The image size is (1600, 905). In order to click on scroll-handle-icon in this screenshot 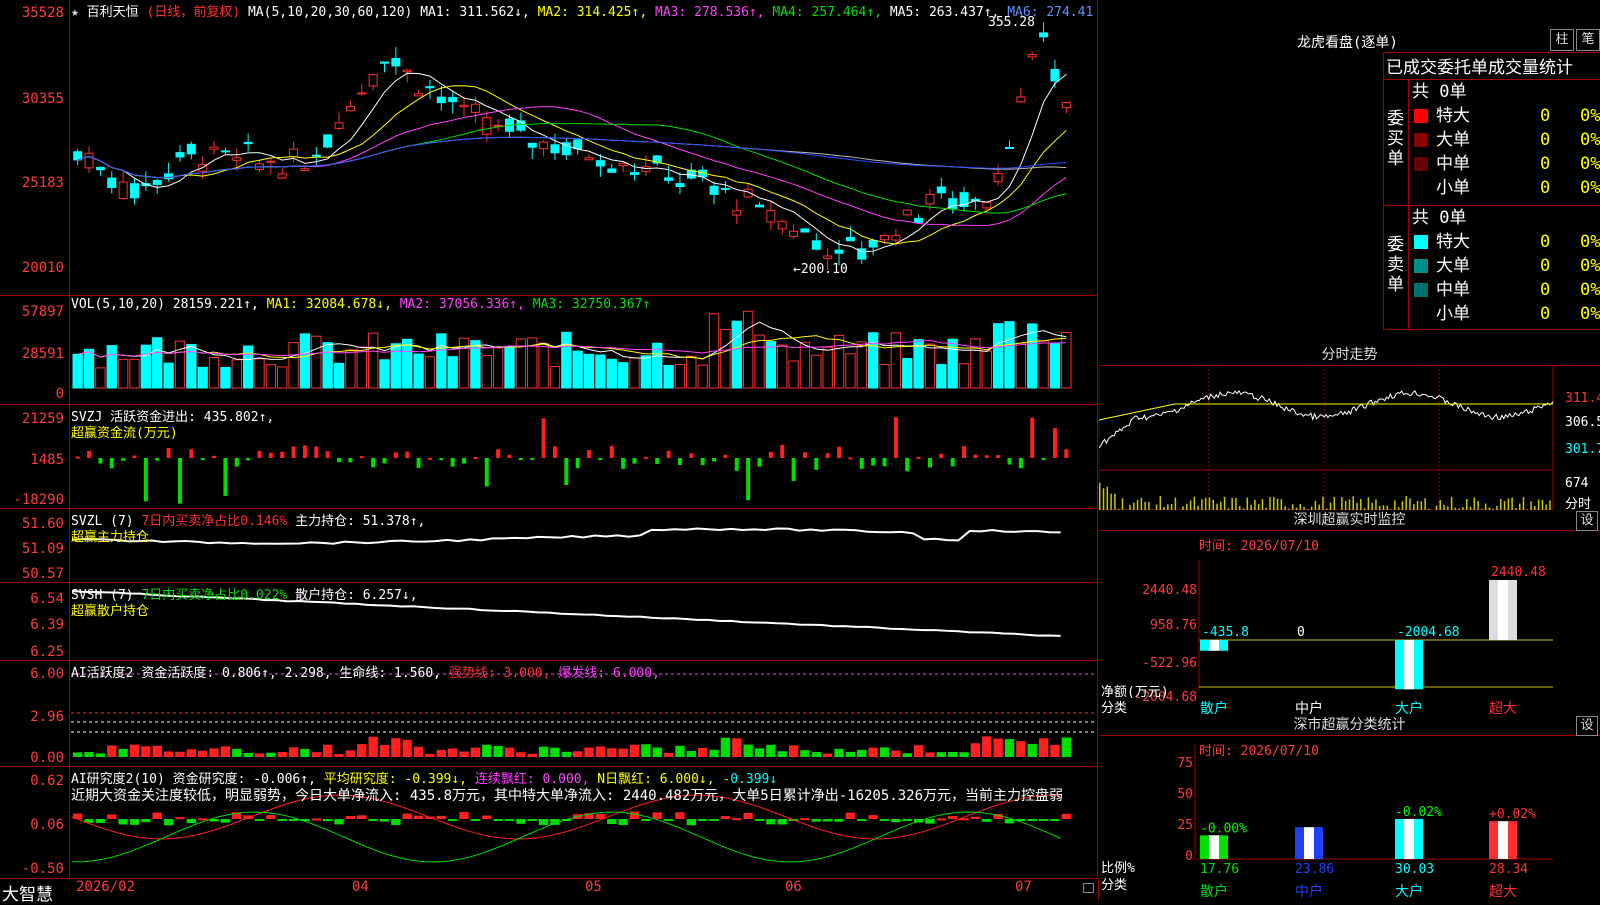, I will do `click(1088, 888)`.